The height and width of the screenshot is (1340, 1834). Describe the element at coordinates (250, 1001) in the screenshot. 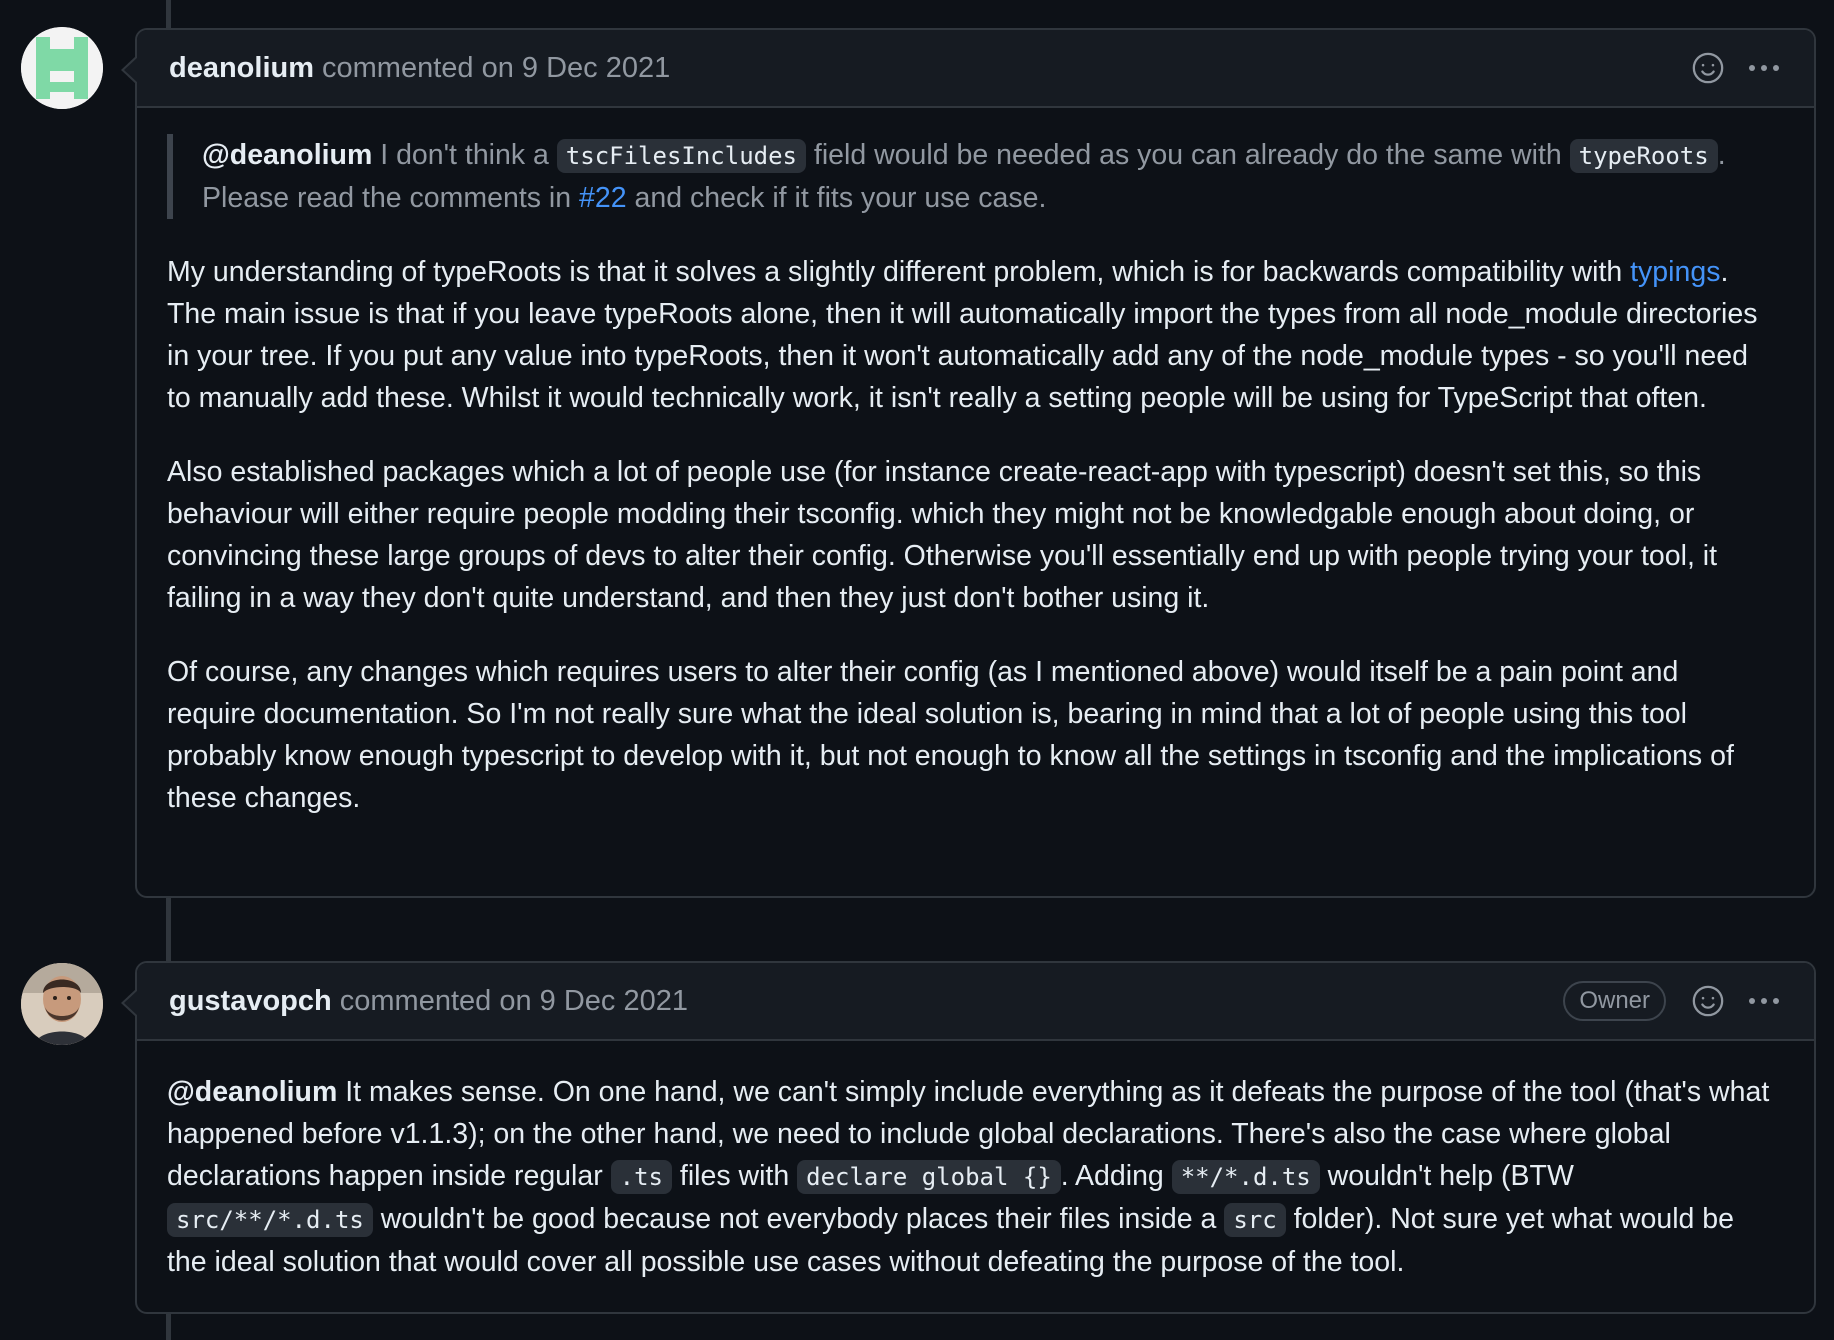

I see `comment-author: gustavopch` at that location.